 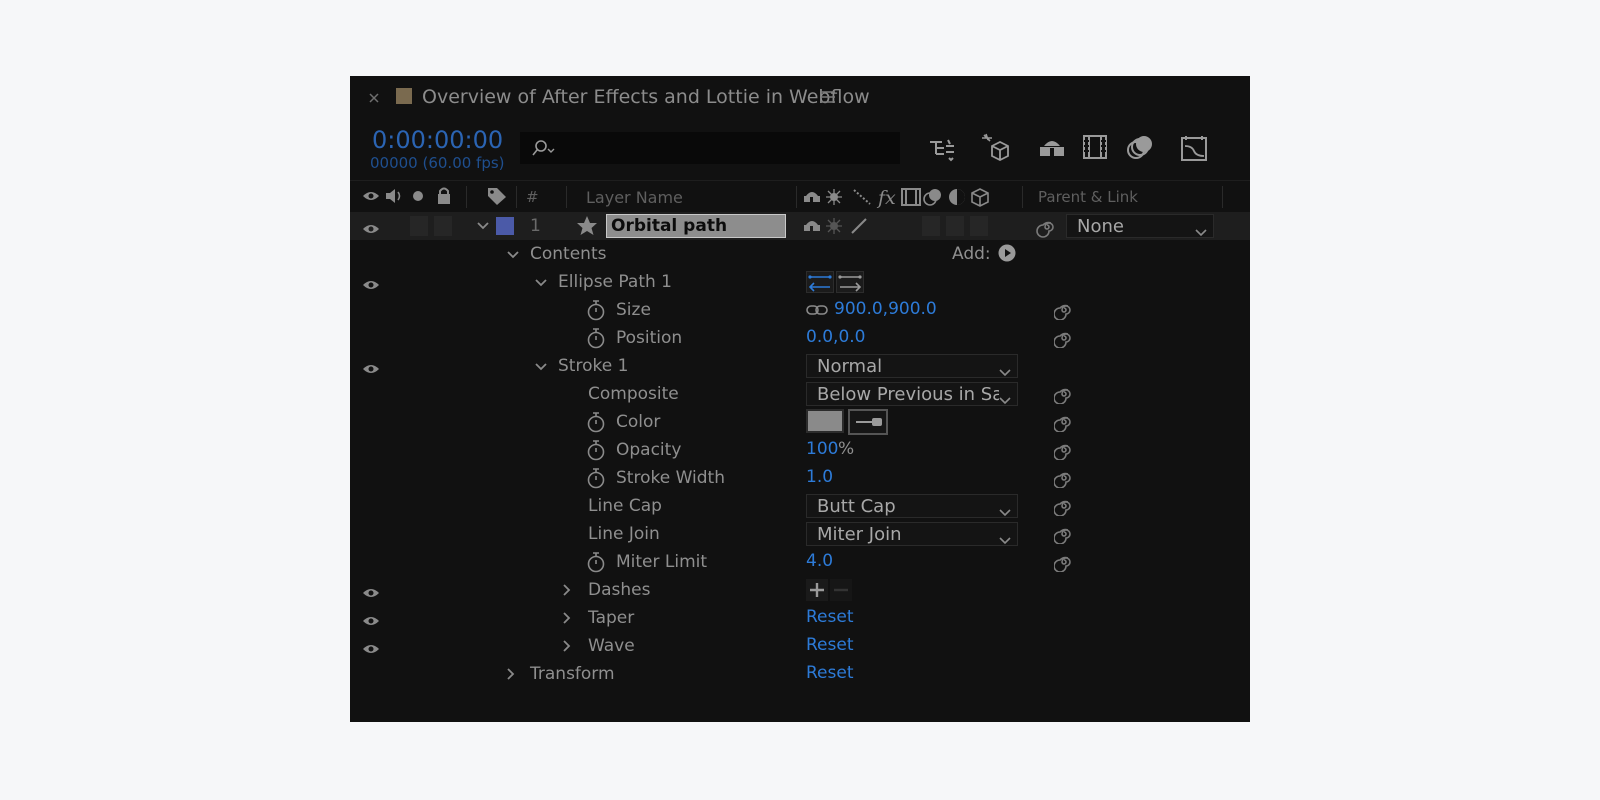 I want to click on blend-mode-dropdown: Normal, so click(x=912, y=366).